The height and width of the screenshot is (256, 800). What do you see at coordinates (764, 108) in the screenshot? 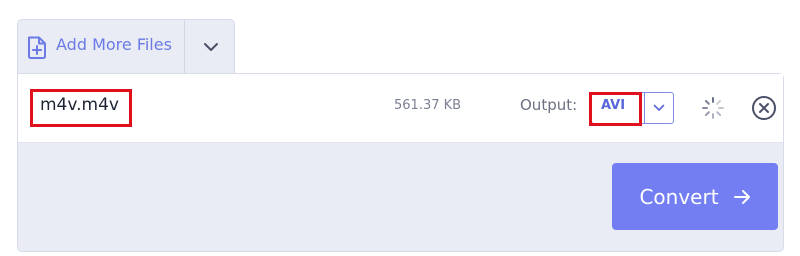
I see `close-circle-icon` at bounding box center [764, 108].